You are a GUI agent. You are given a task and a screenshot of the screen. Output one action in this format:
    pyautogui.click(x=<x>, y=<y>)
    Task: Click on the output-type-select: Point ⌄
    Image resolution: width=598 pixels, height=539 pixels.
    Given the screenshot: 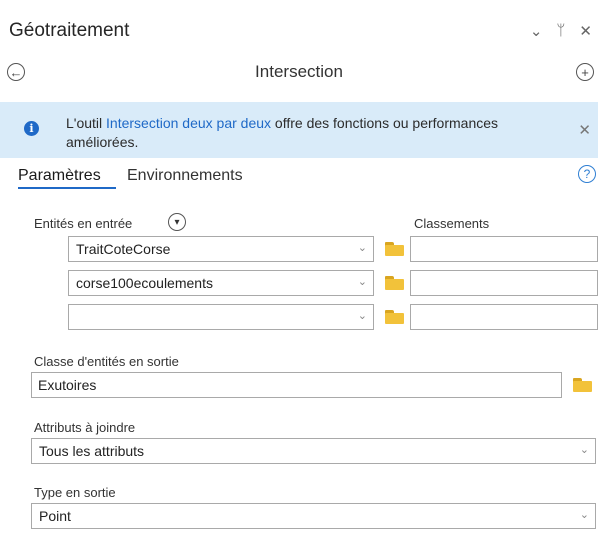 What is the action you would take?
    pyautogui.click(x=313, y=516)
    